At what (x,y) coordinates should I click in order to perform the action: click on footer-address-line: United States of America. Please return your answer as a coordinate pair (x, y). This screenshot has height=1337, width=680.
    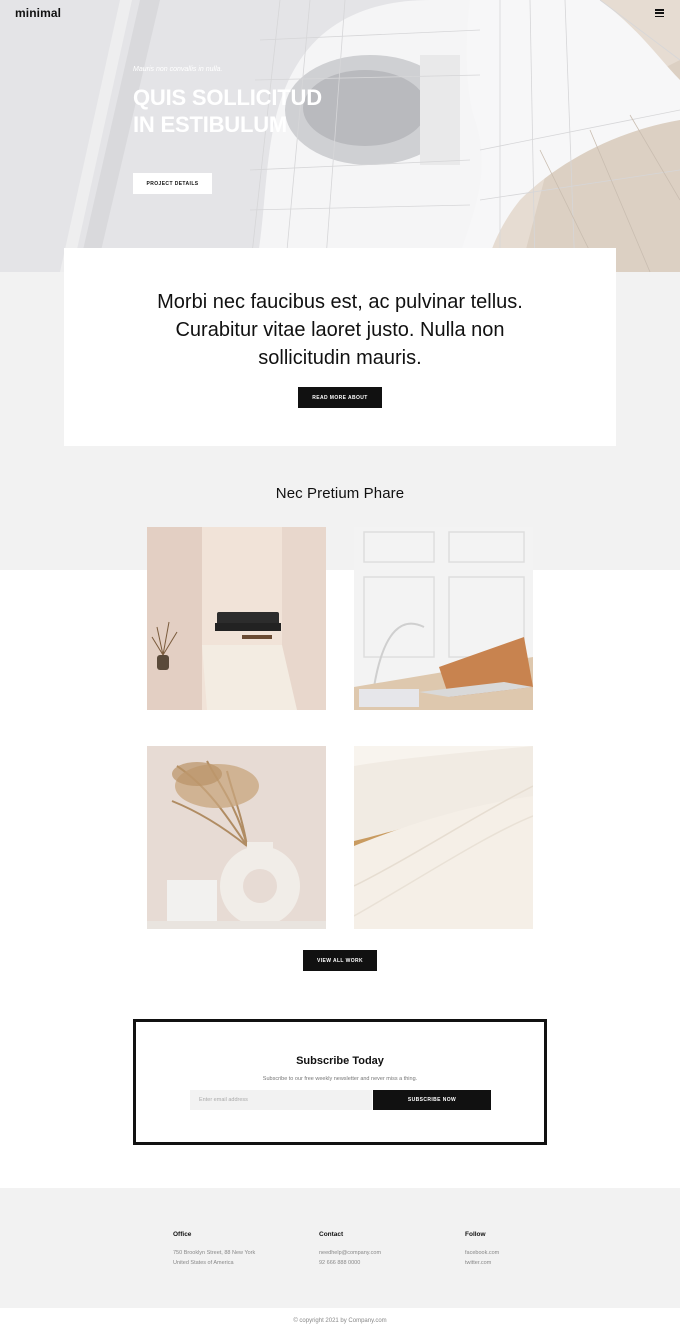
    Looking at the image, I should click on (203, 1263).